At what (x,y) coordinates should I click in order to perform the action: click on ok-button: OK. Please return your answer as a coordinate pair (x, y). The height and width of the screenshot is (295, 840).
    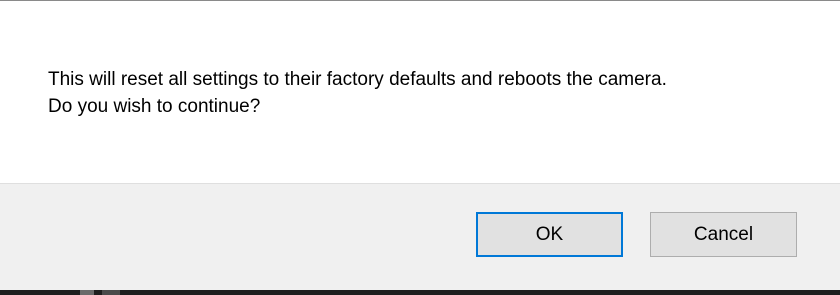
    Looking at the image, I should click on (549, 234).